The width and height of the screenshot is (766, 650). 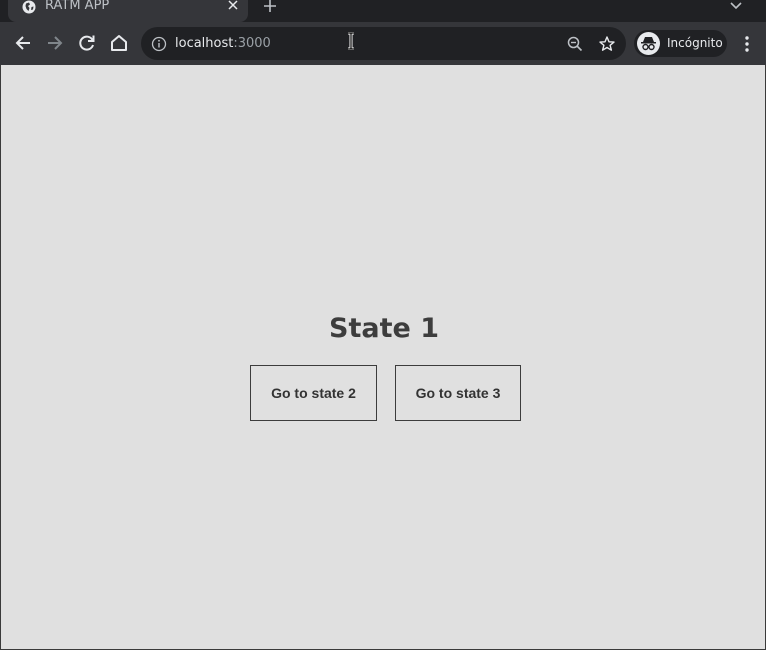 What do you see at coordinates (607, 44) in the screenshot?
I see `star-icon` at bounding box center [607, 44].